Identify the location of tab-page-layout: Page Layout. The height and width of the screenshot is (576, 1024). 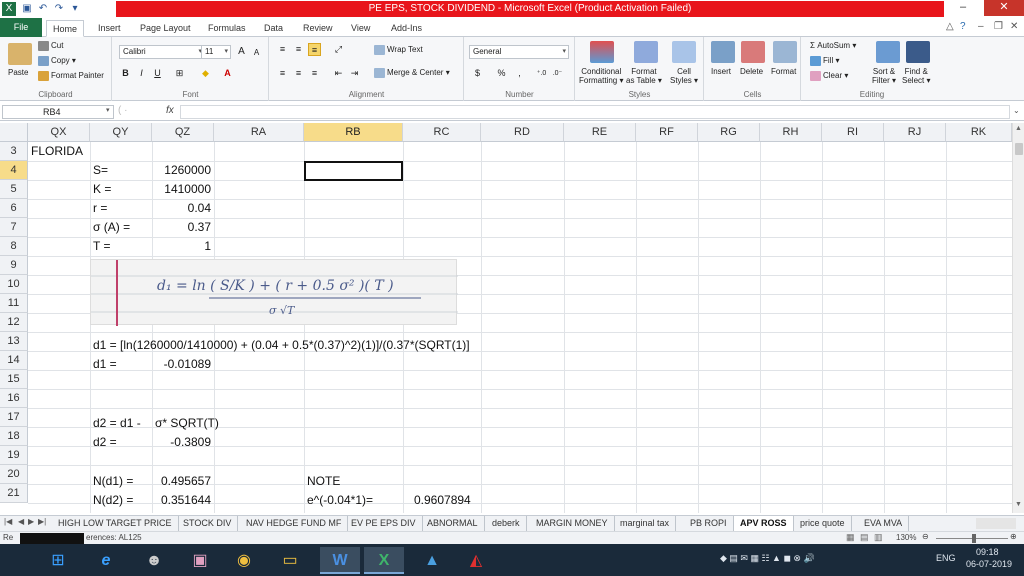
(165, 28).